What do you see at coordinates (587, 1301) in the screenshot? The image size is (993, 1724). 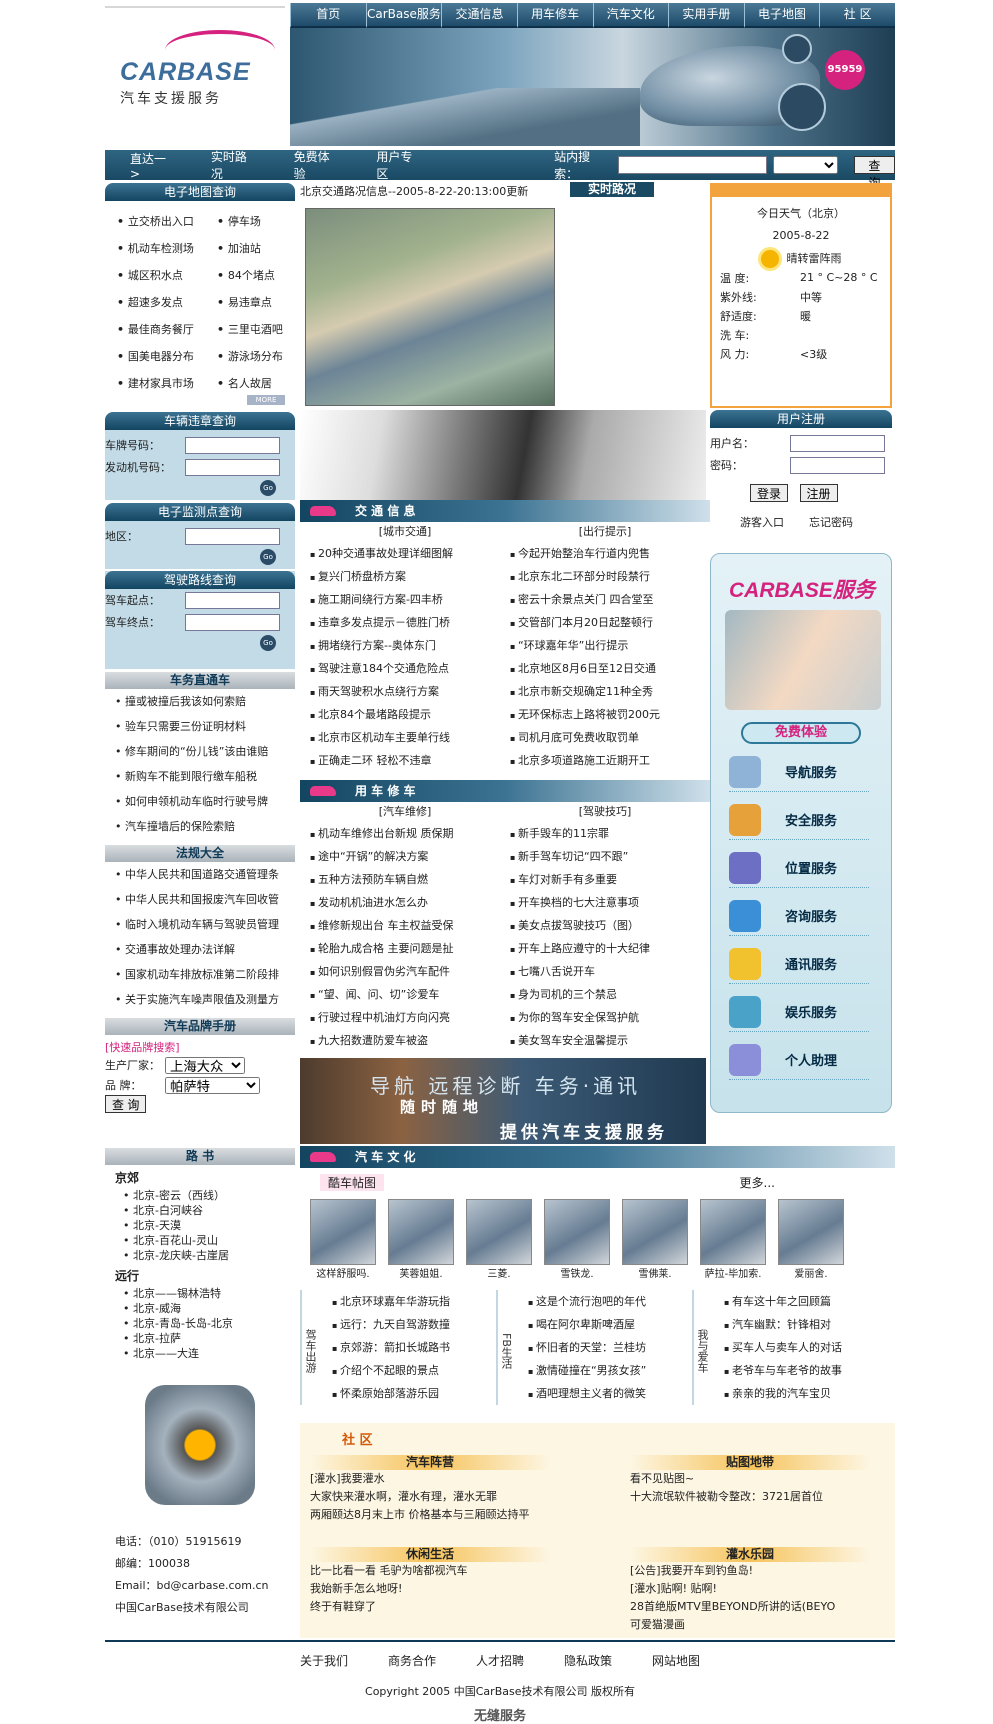 I see `culture-link: 这是个流行泡吧的年代` at bounding box center [587, 1301].